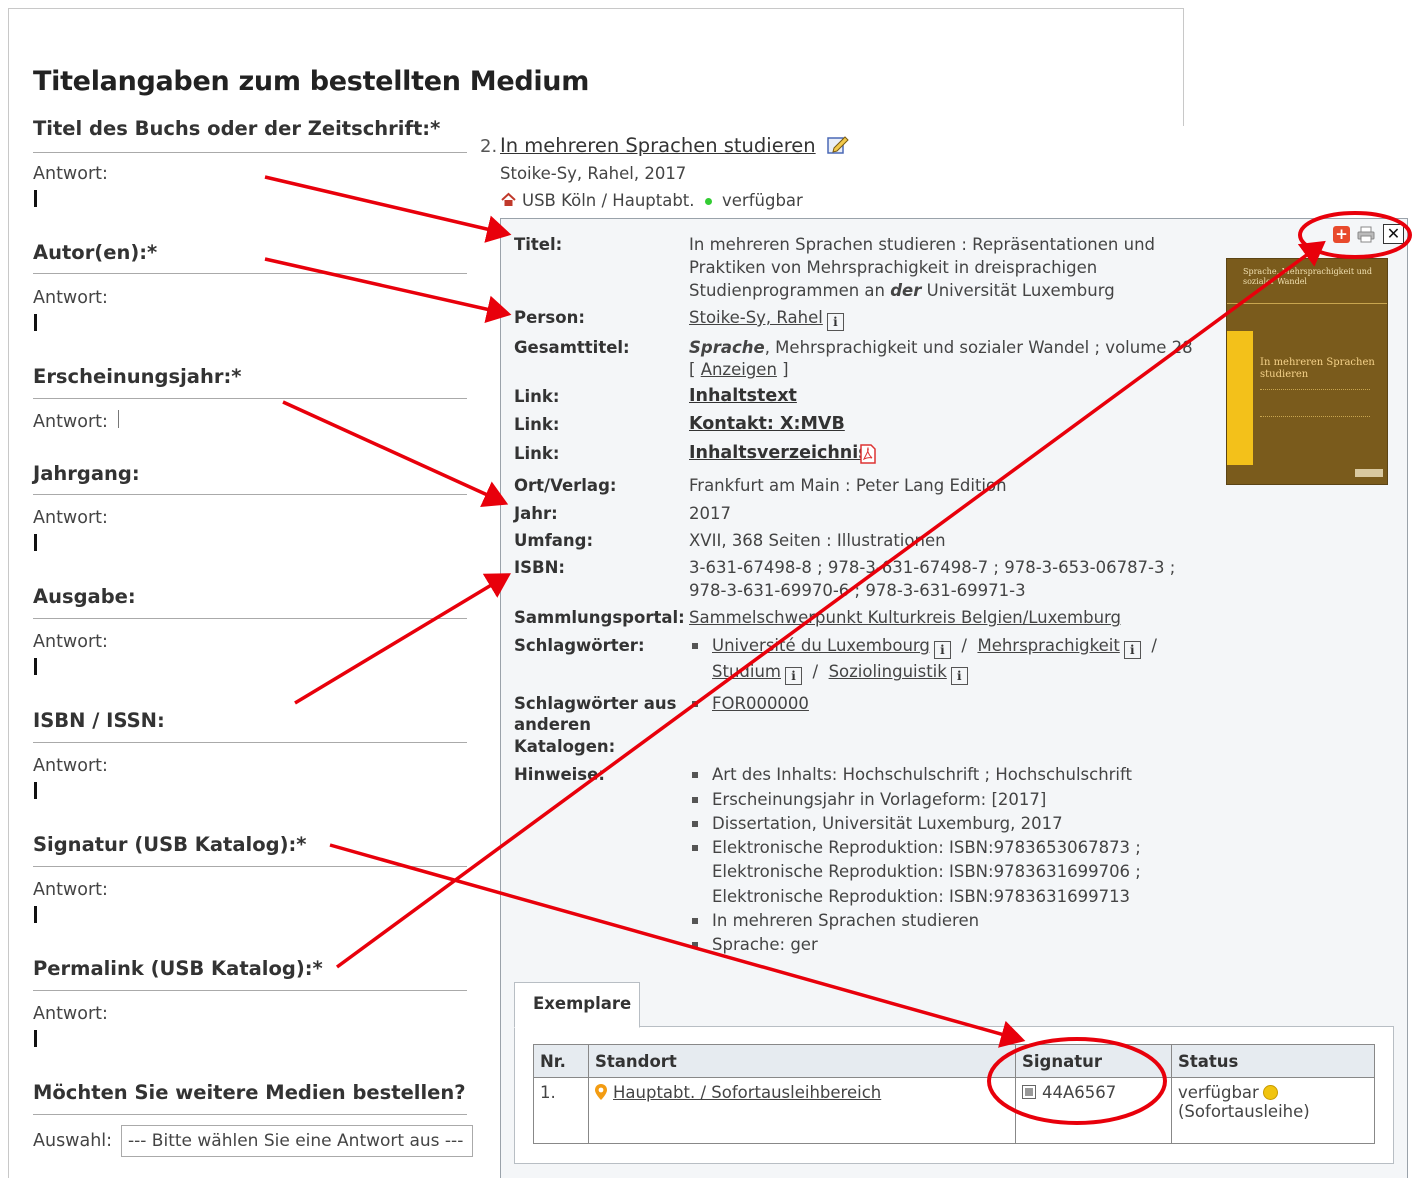 The height and width of the screenshot is (1178, 1413). Describe the element at coordinates (848, 485) in the screenshot. I see `ort-verlag-value: Frankfurt am Main : Peter Lang Edition` at that location.